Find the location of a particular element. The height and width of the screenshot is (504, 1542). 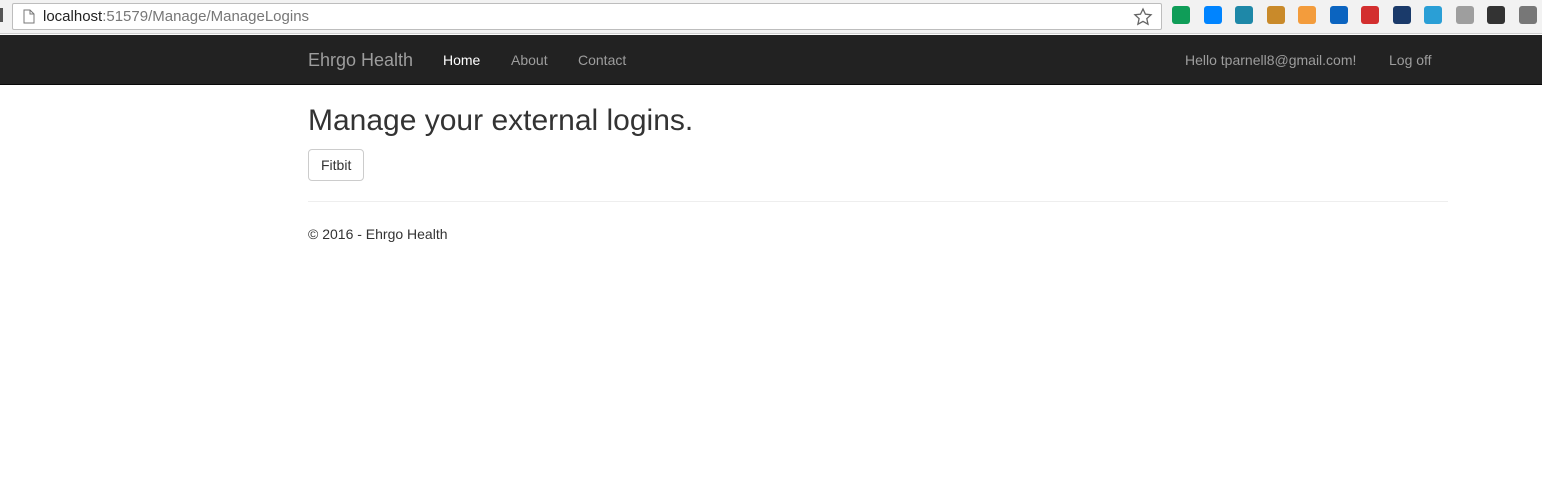

extension-icons is located at coordinates (1357, 17).